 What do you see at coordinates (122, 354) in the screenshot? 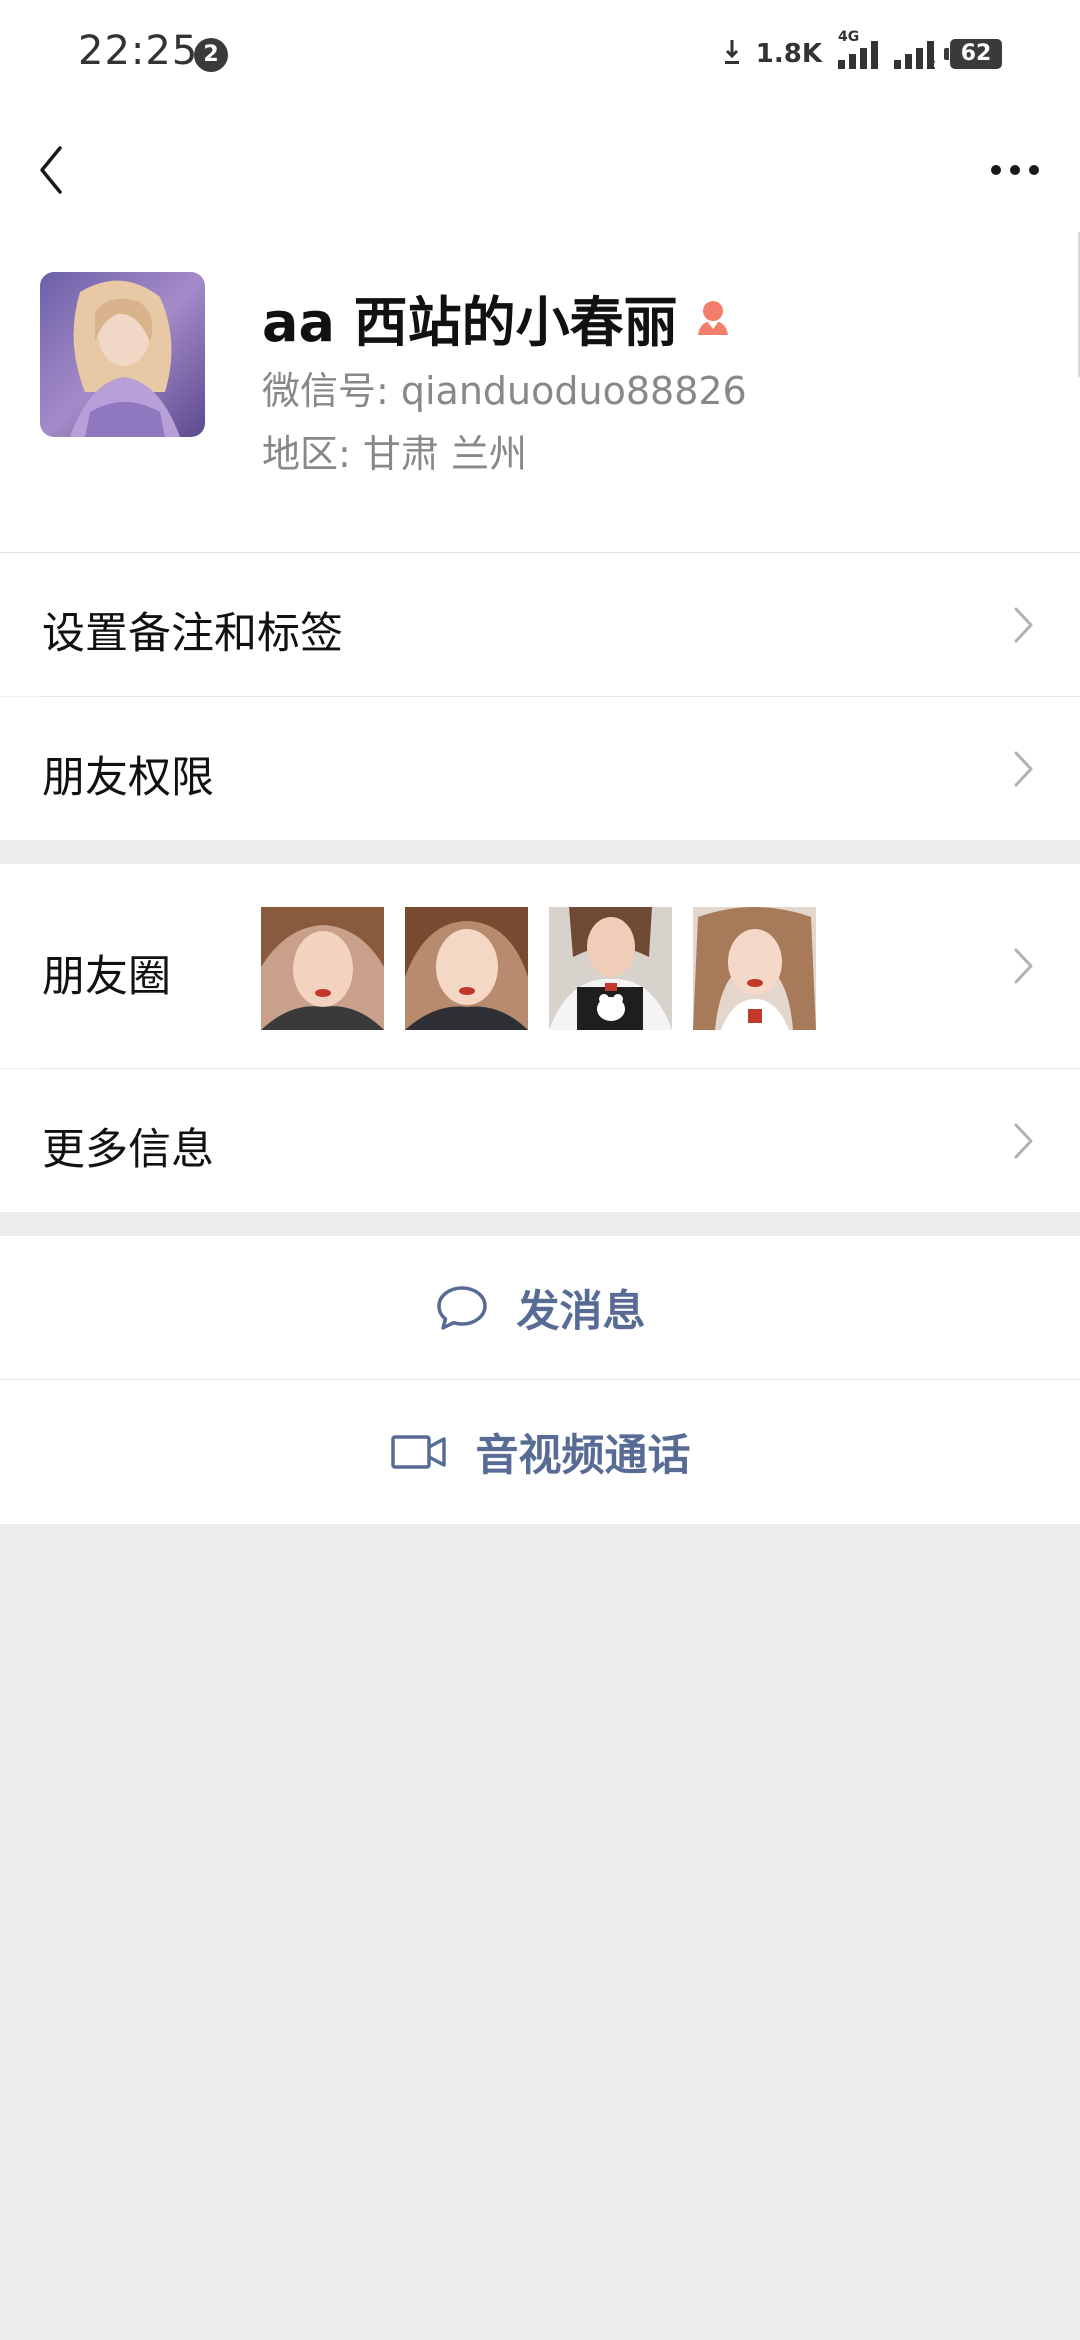
I see `avatar` at bounding box center [122, 354].